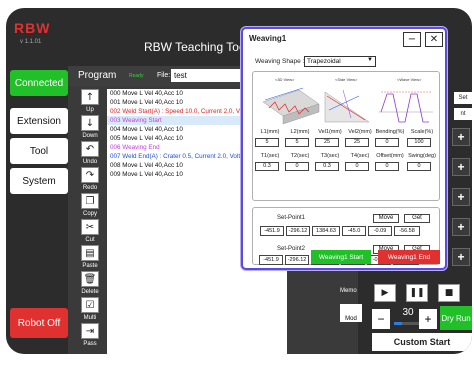 Image resolution: width=474 pixels, height=373 pixels. What do you see at coordinates (417, 218) in the screenshot?
I see `set-point1-get-button: Get` at bounding box center [417, 218].